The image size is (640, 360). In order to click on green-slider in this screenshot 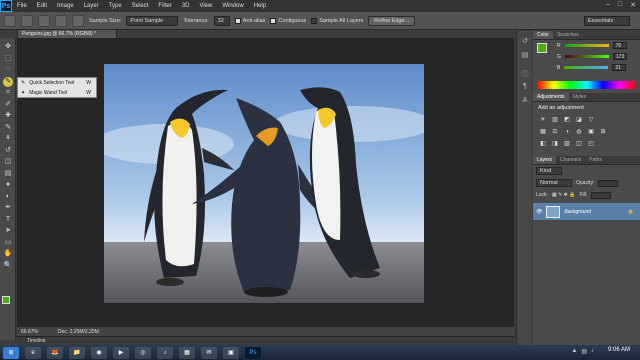, I will do `click(586, 56)`.